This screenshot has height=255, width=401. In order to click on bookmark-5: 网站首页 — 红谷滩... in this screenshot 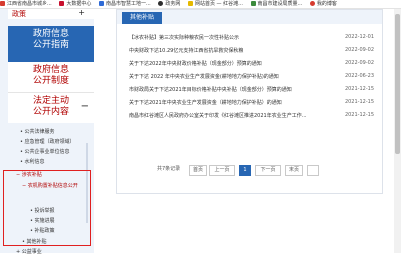, I will do `click(215, 4)`.